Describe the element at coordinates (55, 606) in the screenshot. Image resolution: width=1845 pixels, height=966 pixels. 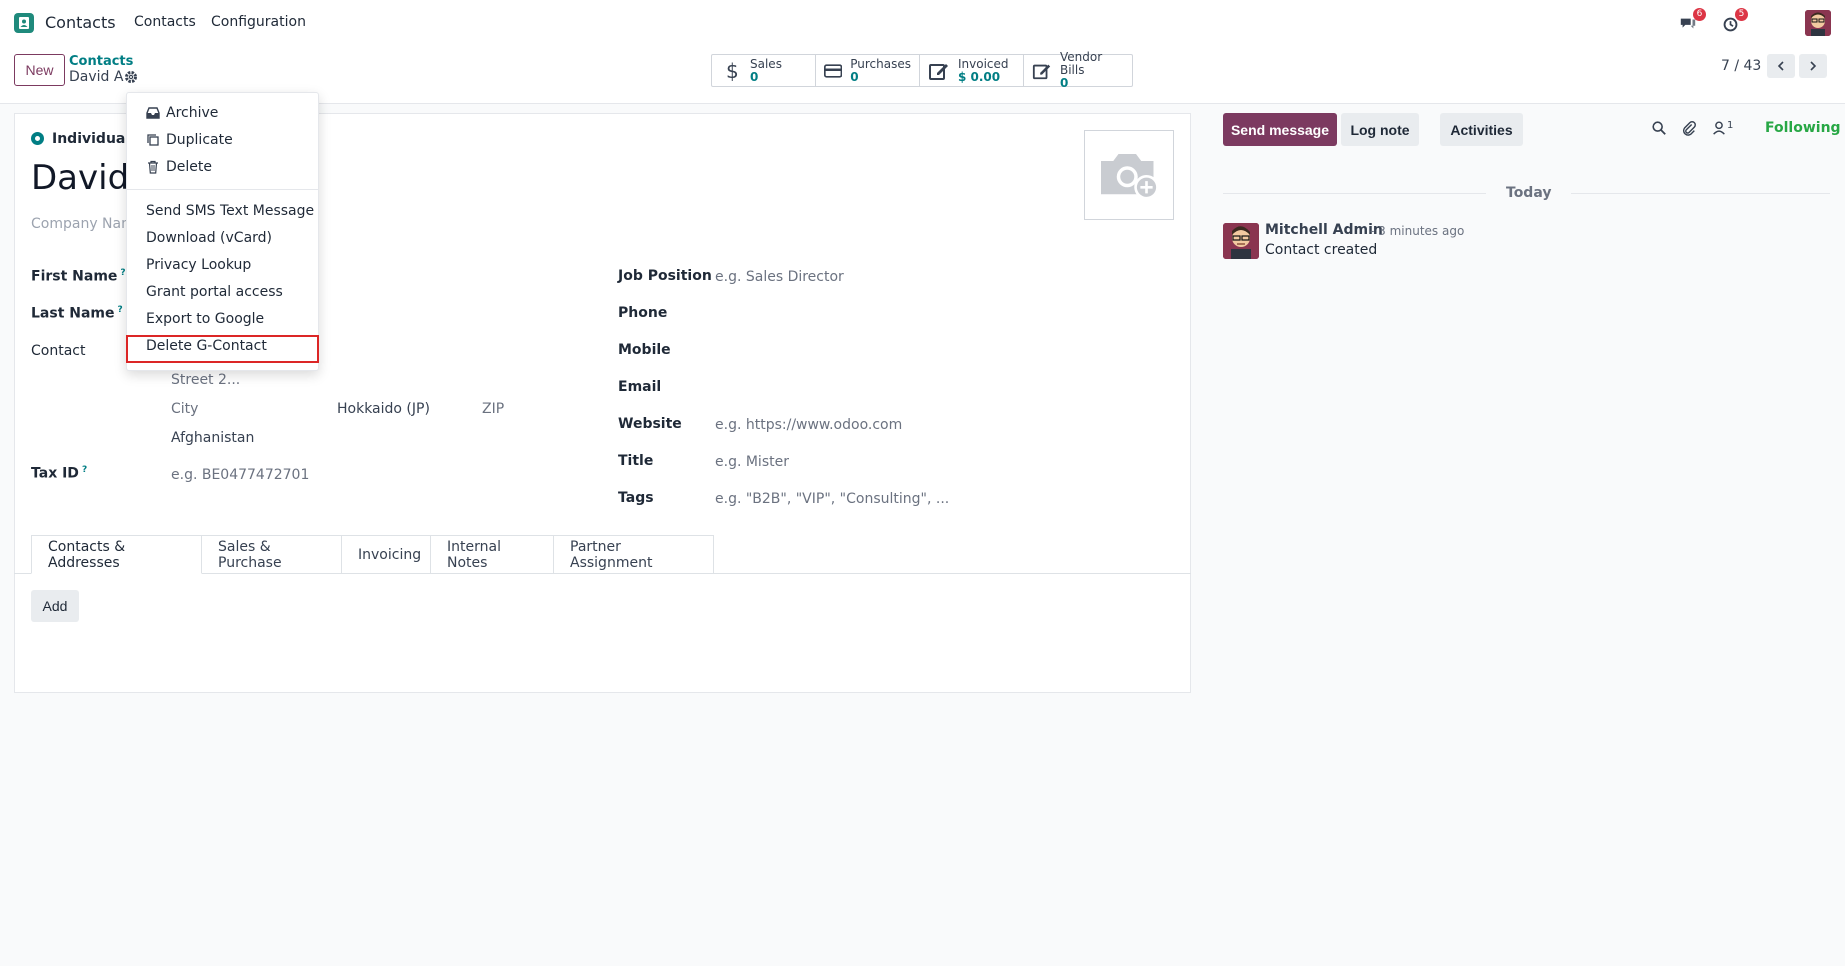
I see `add-contact-button: Add` at that location.